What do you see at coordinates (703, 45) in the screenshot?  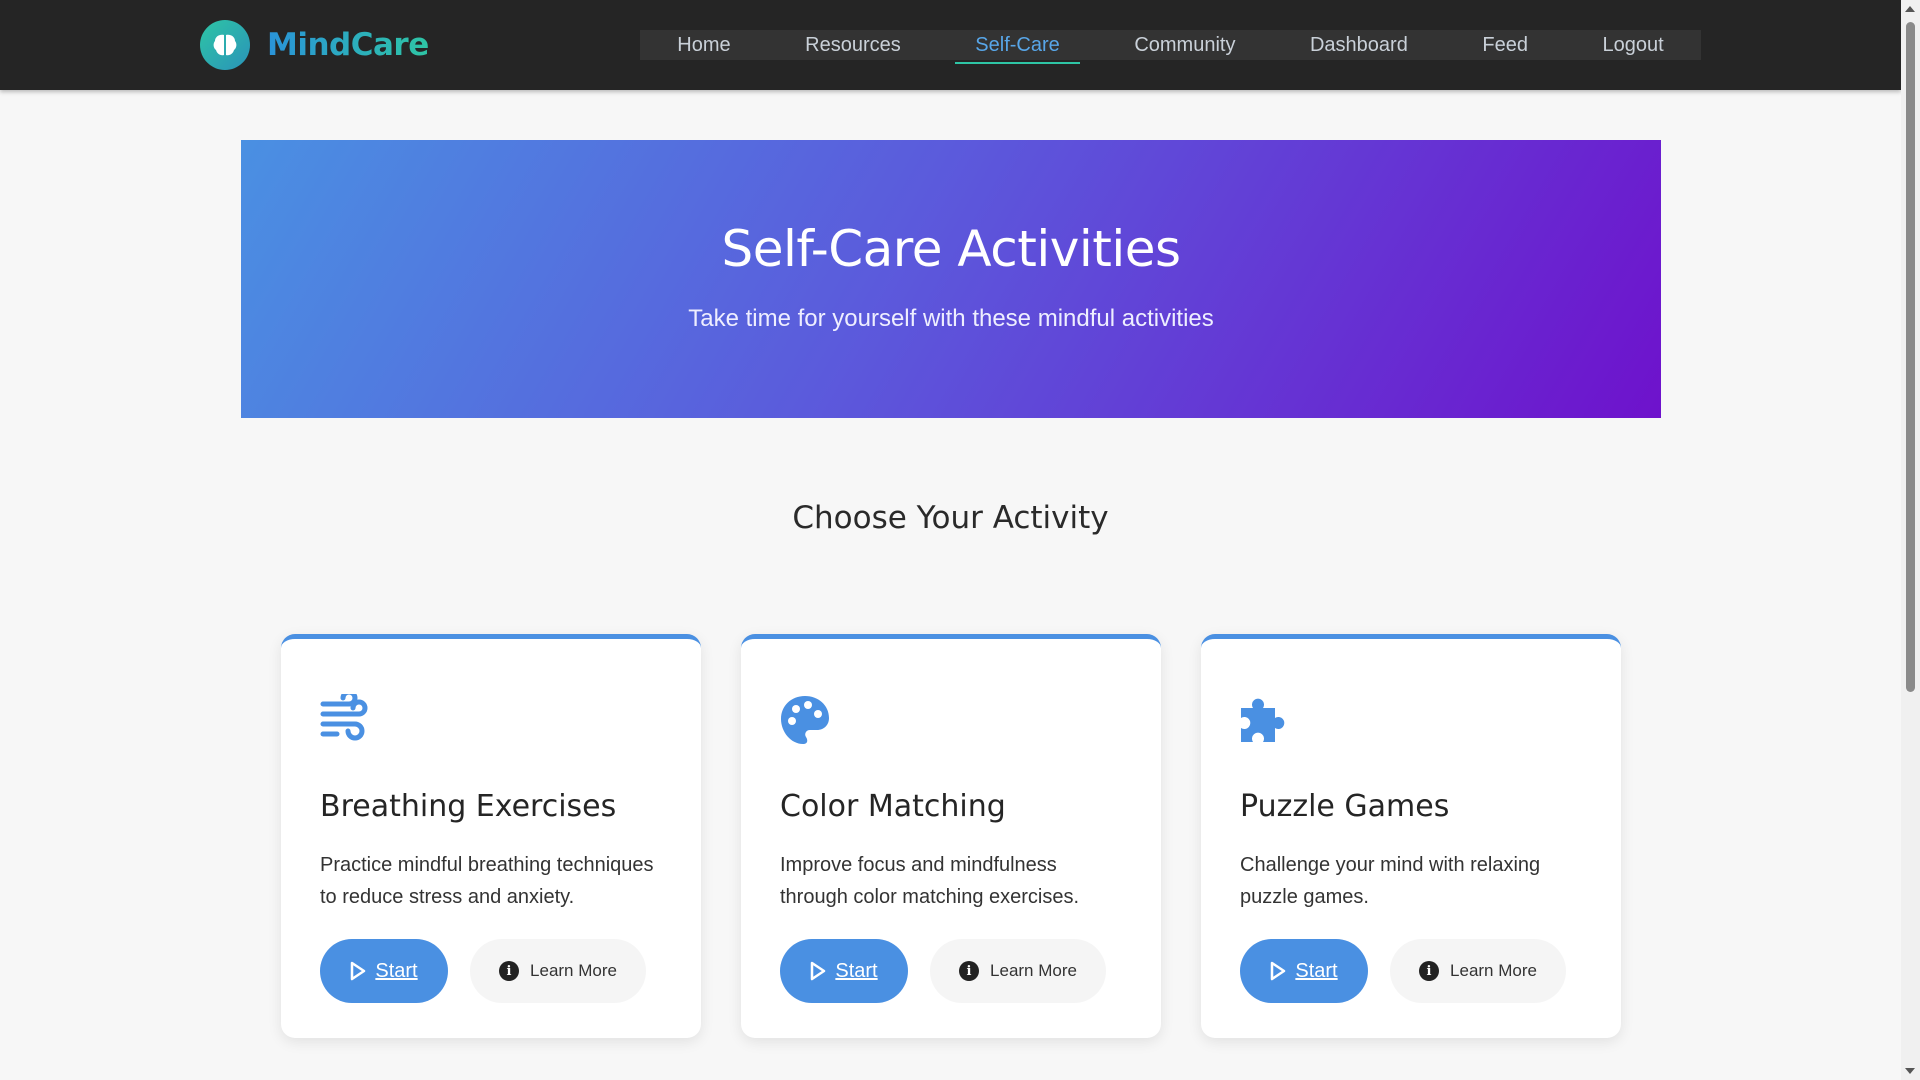 I see `nav-home: Home` at bounding box center [703, 45].